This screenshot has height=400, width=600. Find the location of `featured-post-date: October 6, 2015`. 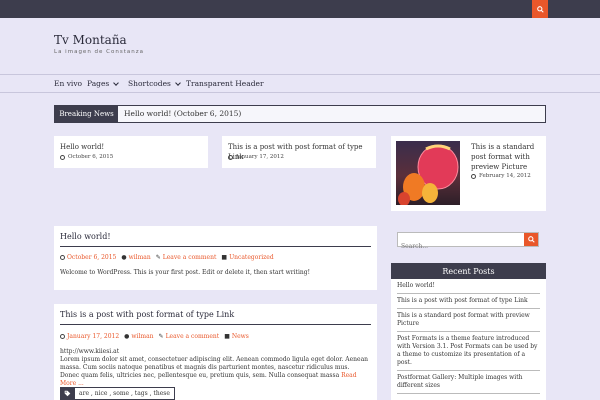

featured-post-date: October 6, 2015 is located at coordinates (91, 157).